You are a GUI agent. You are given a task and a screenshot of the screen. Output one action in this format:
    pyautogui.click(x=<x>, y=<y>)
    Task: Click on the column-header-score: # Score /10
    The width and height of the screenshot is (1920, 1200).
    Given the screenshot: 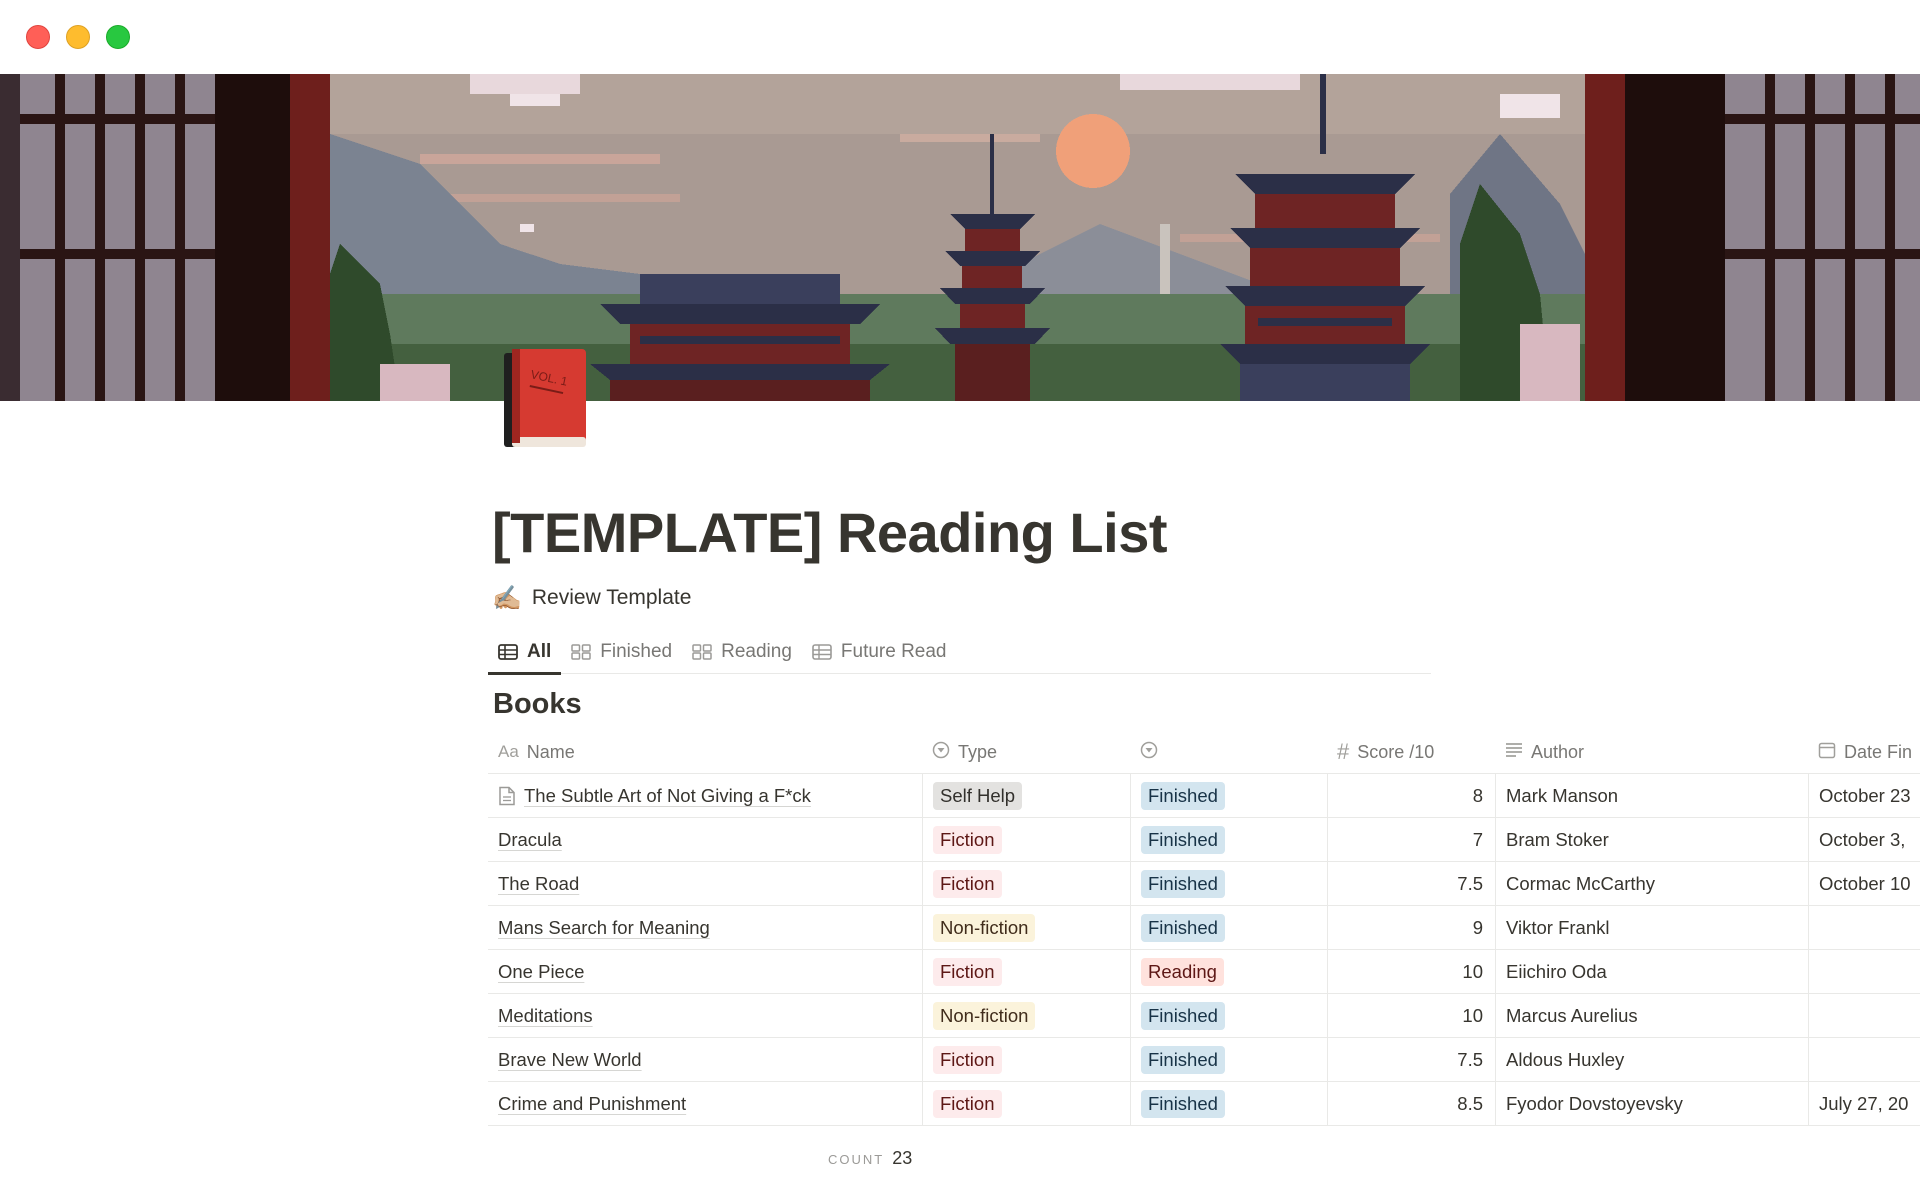 What is the action you would take?
    pyautogui.click(x=1411, y=752)
    